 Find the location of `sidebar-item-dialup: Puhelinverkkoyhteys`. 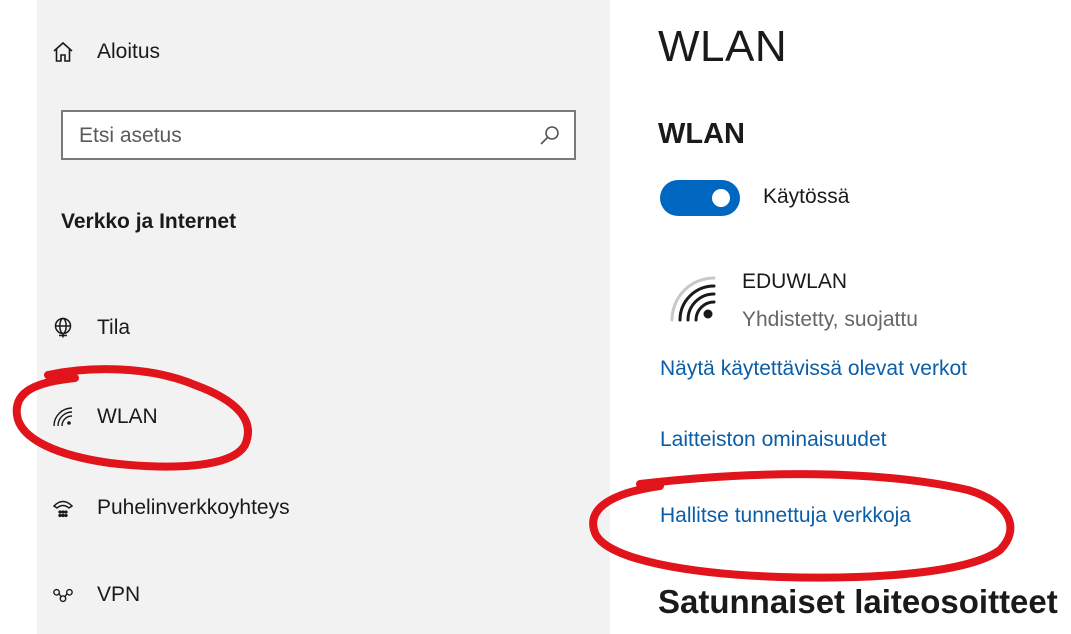

sidebar-item-dialup: Puhelinverkkoyhteys is located at coordinates (323, 508).